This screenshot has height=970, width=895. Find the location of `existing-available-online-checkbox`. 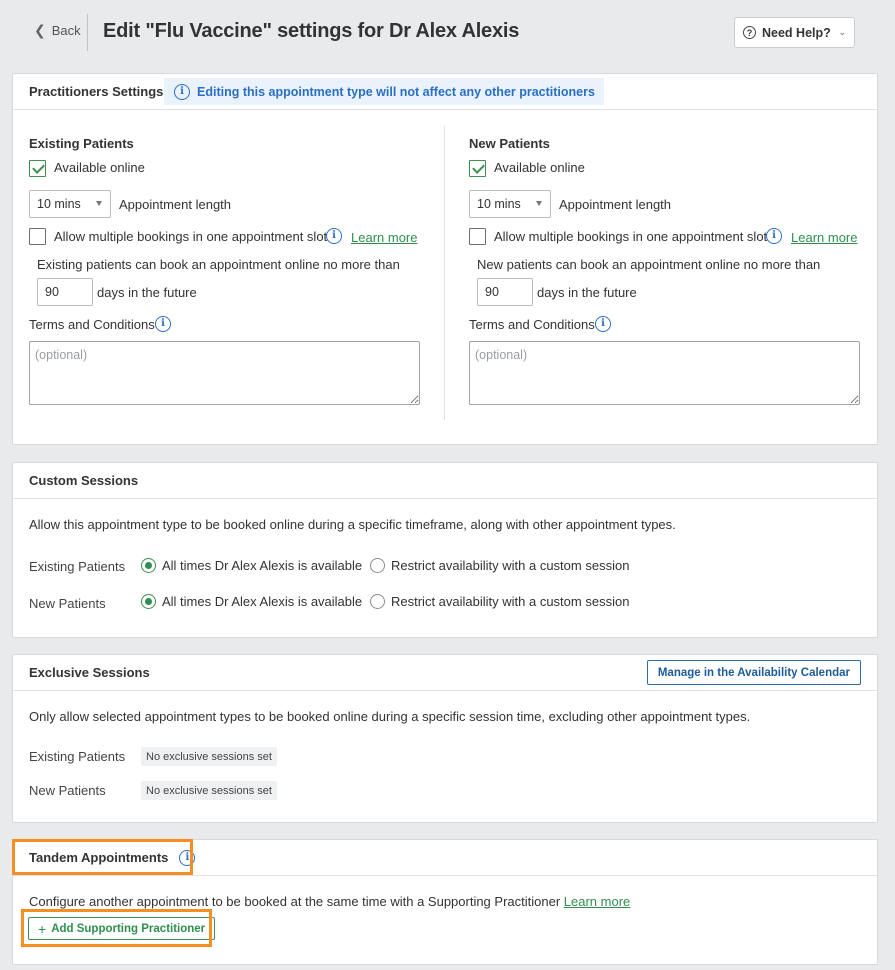

existing-available-online-checkbox is located at coordinates (37, 168).